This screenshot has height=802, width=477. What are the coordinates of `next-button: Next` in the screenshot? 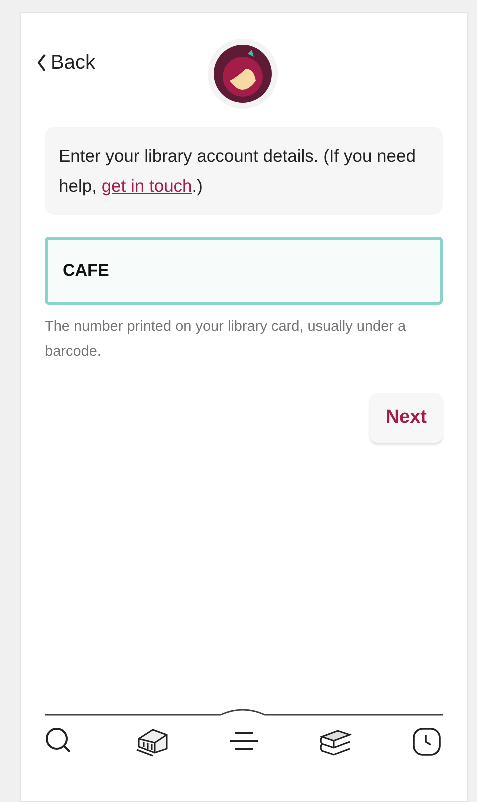 It's located at (406, 418).